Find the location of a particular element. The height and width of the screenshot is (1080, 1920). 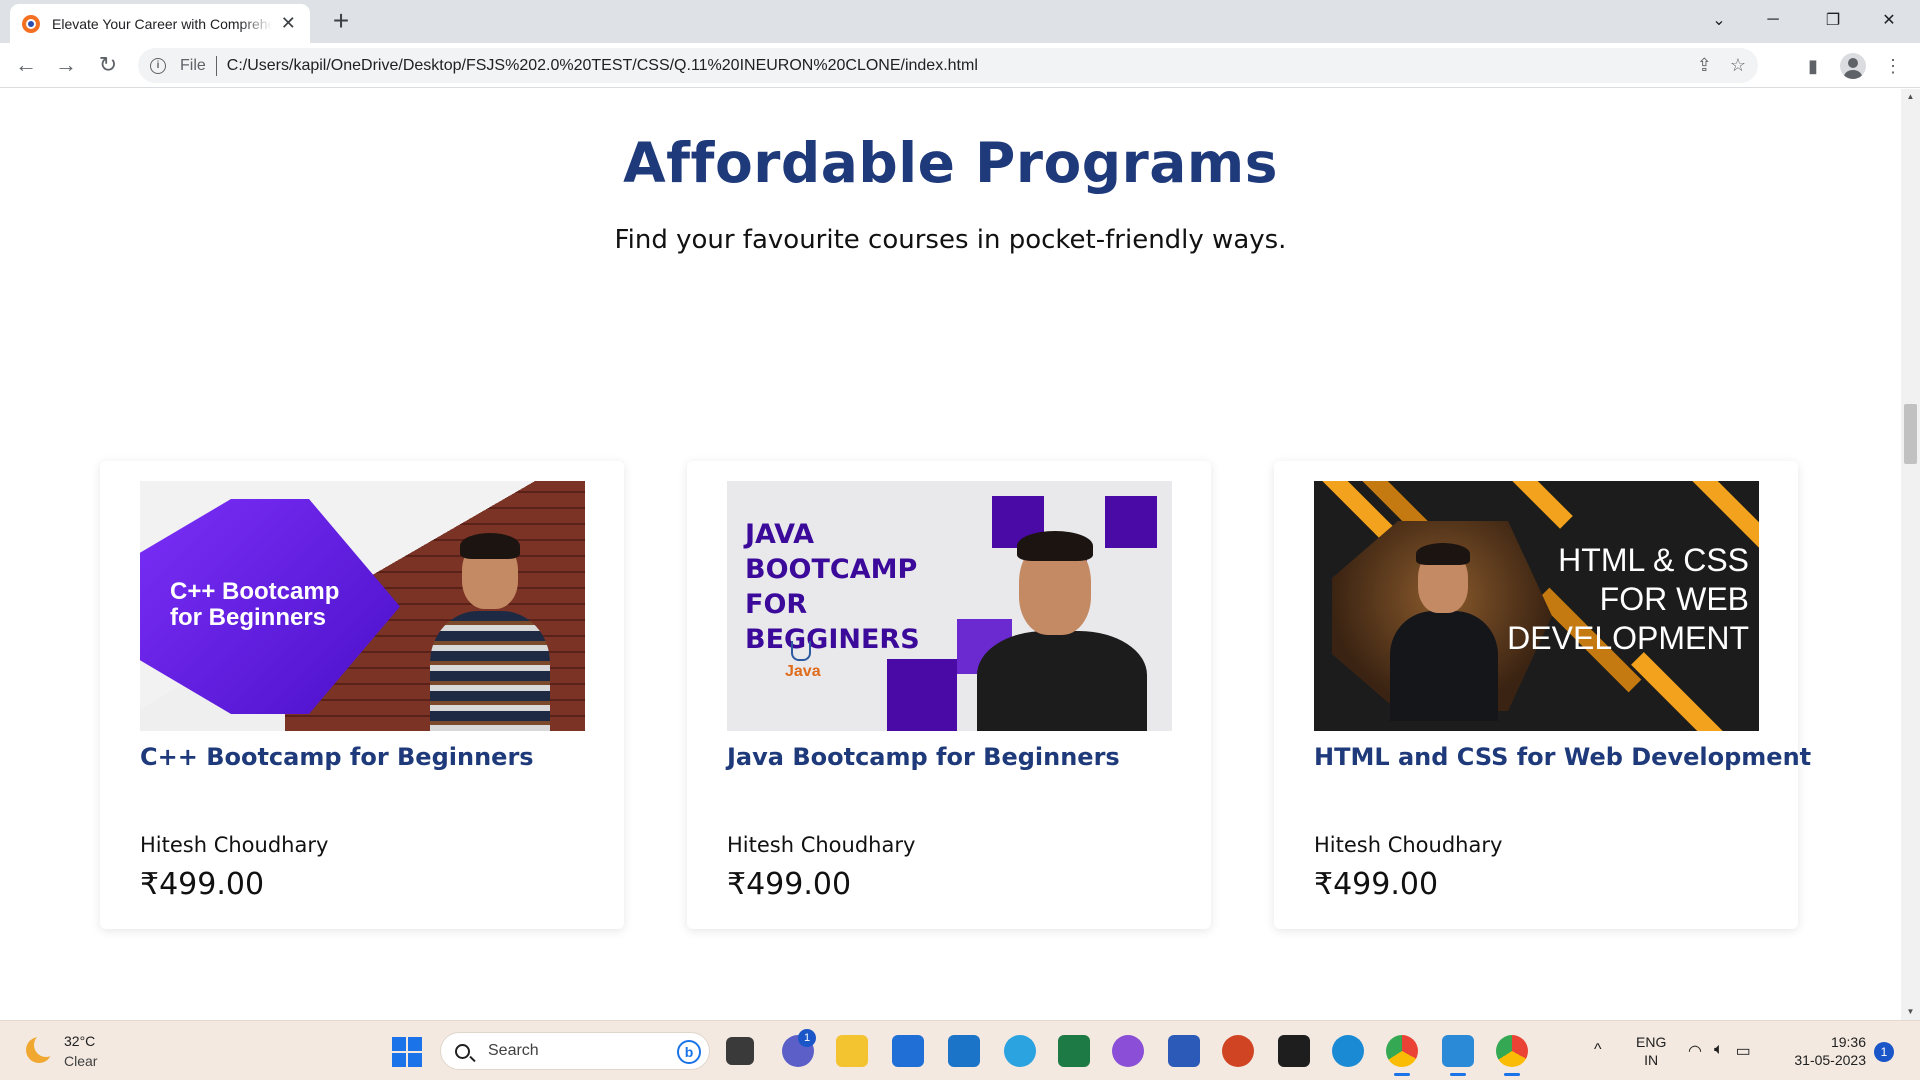

share-icon: ⇪ is located at coordinates (1704, 65).